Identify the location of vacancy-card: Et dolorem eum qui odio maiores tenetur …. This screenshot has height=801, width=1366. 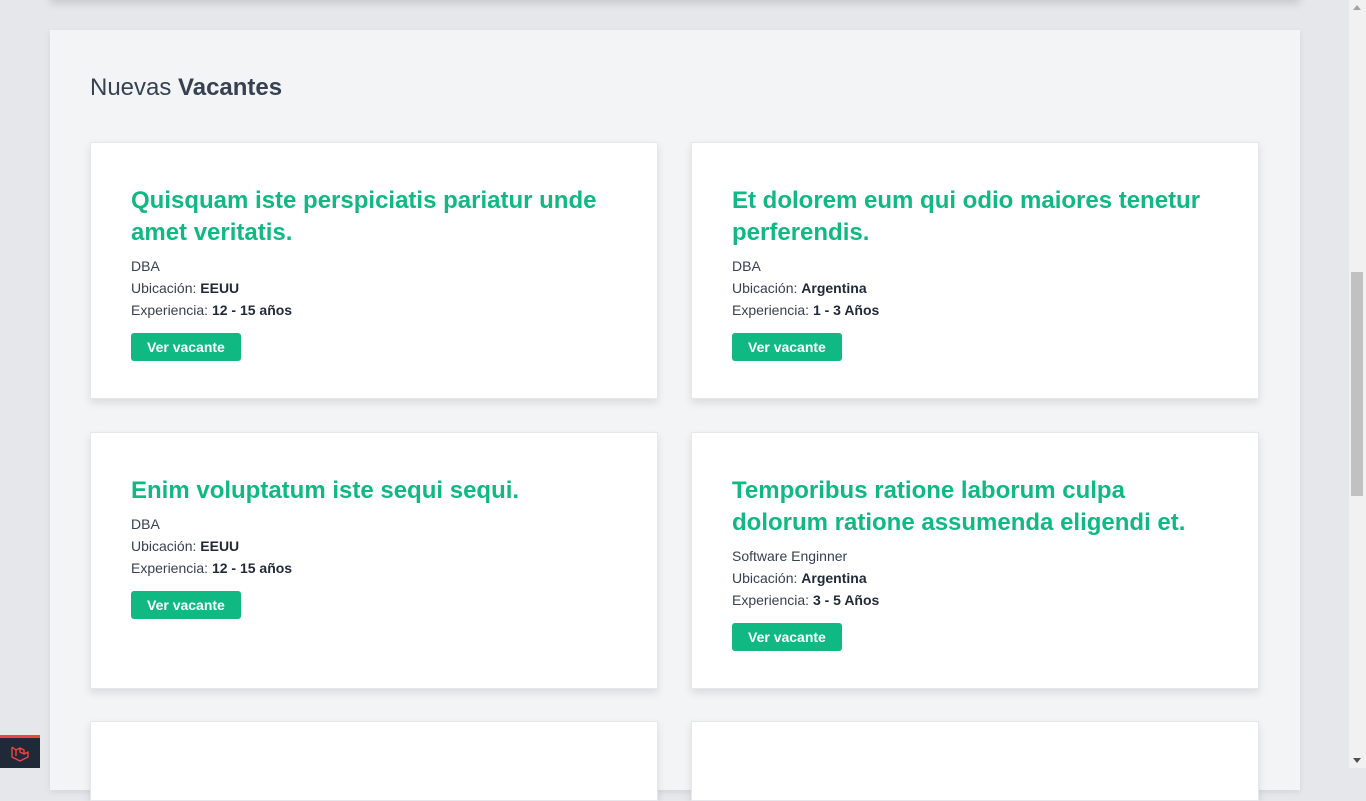
(975, 270).